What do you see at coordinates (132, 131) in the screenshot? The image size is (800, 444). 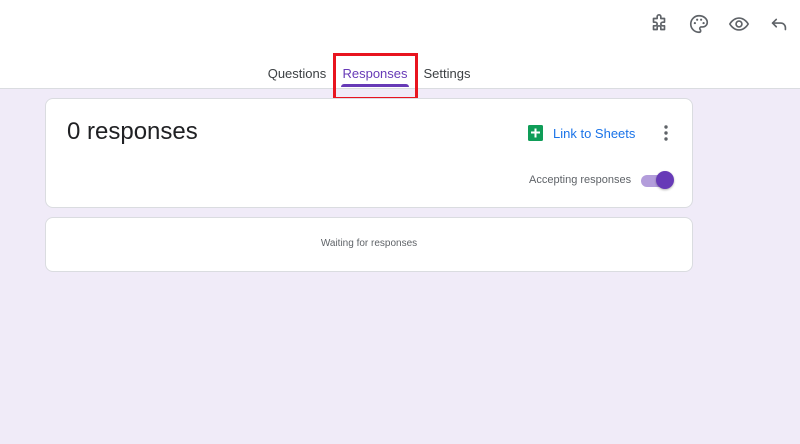 I see `responses-count: 0 responses` at bounding box center [132, 131].